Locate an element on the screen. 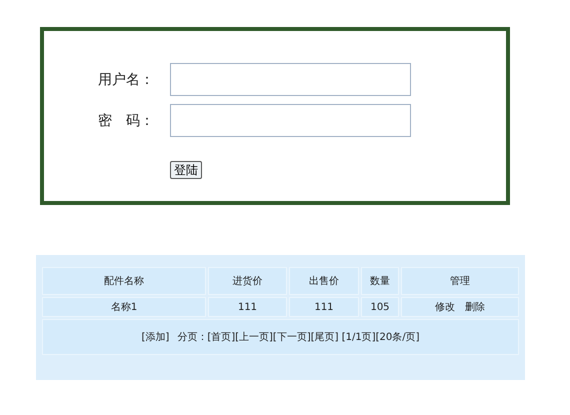 This screenshot has width=570, height=415. column-header: 数量 is located at coordinates (380, 281).